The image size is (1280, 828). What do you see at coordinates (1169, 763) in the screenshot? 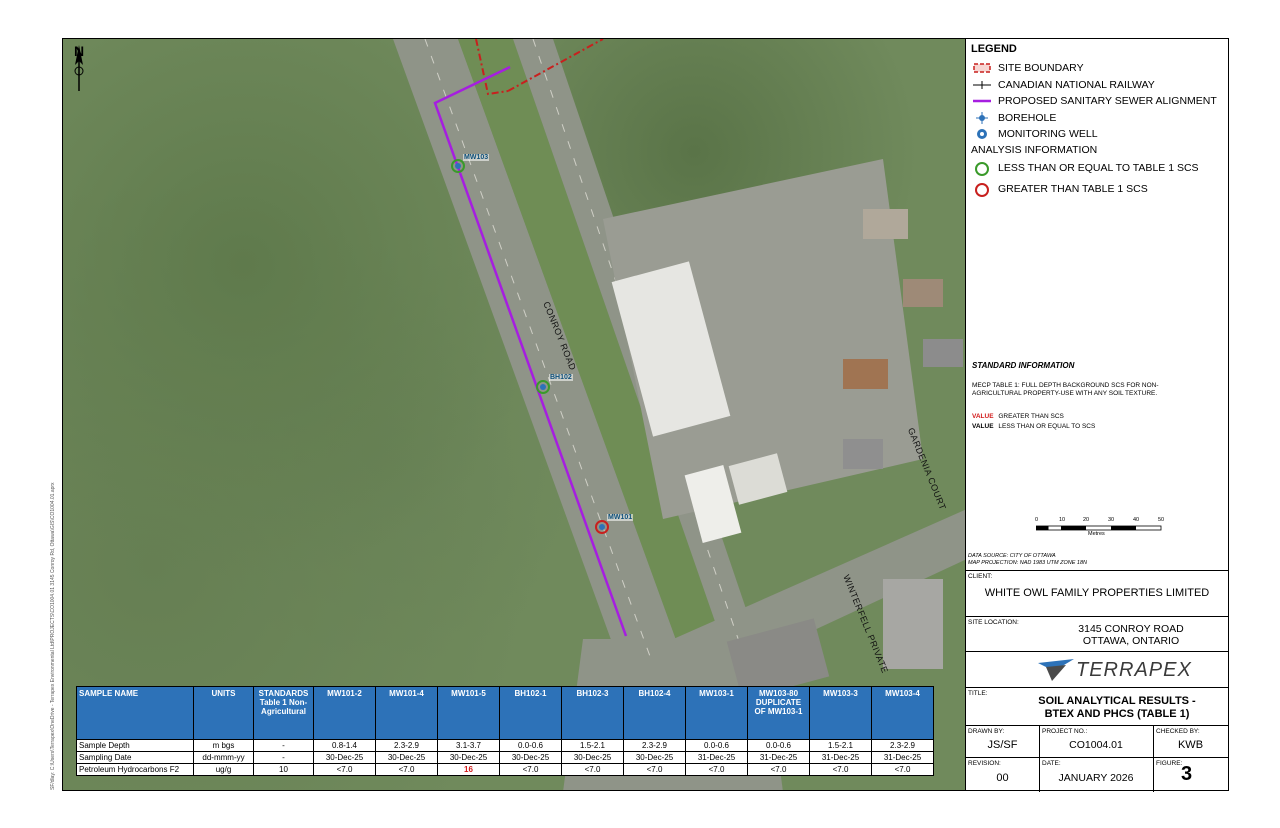
I see `figure-label: FIGURE:` at bounding box center [1169, 763].